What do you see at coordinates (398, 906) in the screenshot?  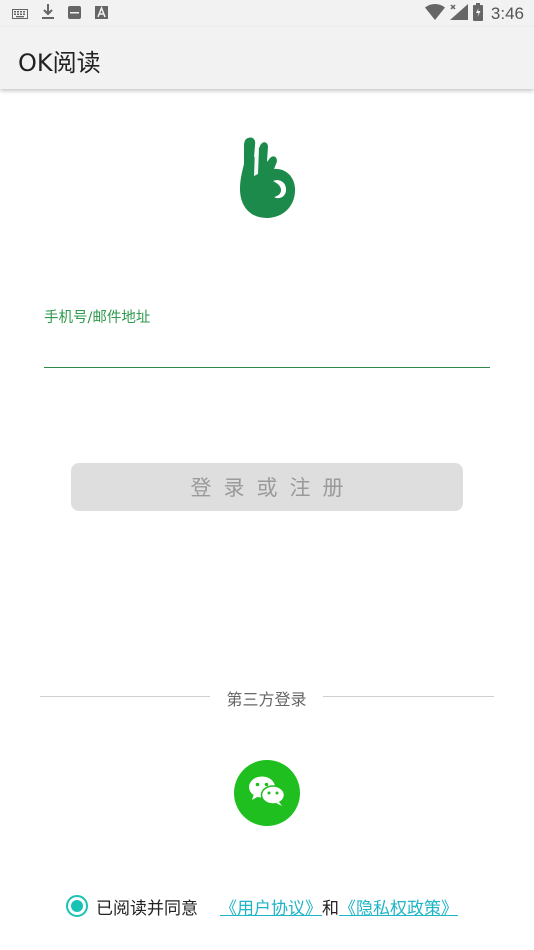 I see `privacy-policy-link: 《隐私权政策》` at bounding box center [398, 906].